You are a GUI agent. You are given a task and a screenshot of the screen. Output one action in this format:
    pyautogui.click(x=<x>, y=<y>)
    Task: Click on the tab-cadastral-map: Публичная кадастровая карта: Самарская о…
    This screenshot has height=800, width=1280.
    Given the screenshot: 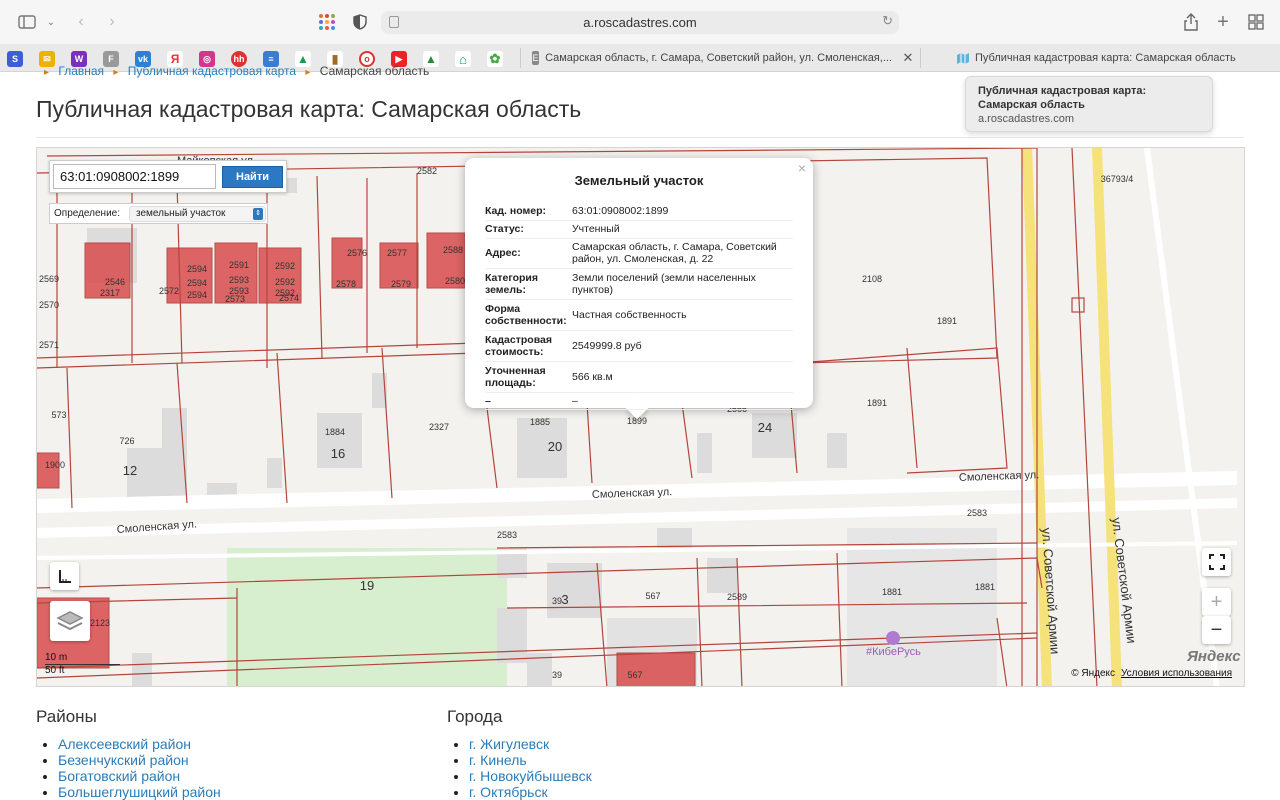 What is the action you would take?
    pyautogui.click(x=1106, y=58)
    